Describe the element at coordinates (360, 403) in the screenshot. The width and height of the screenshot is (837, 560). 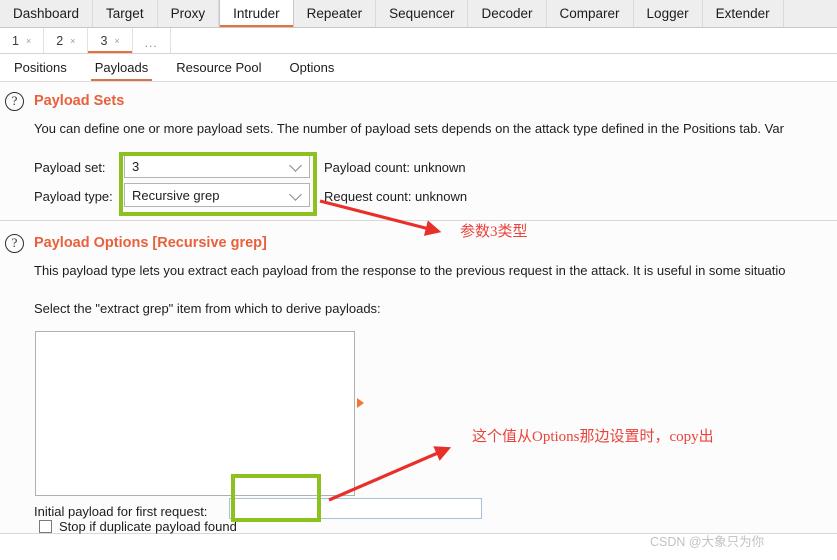
I see `triangle-right-icon` at that location.